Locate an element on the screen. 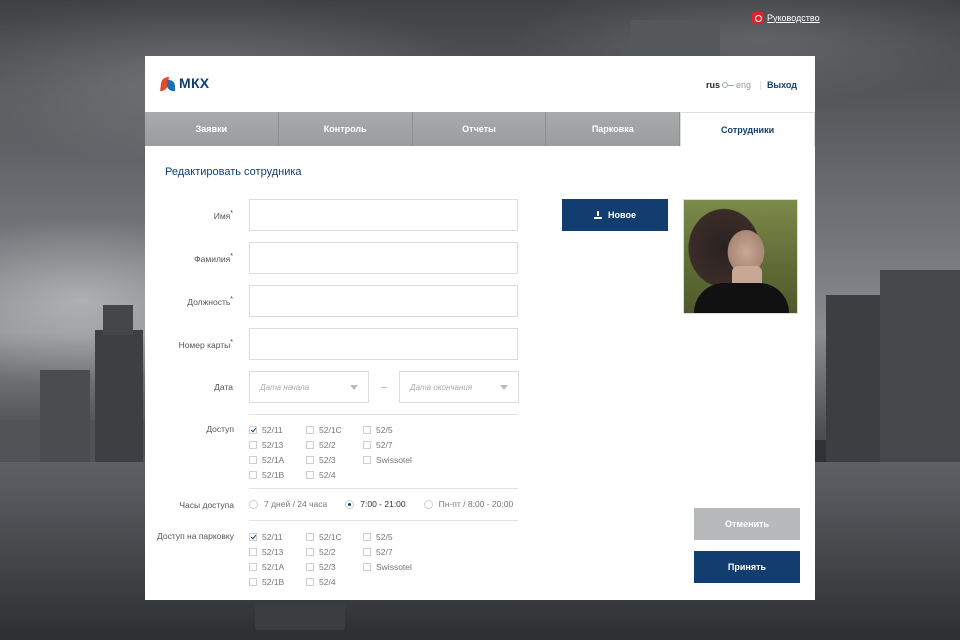  download-icon is located at coordinates (598, 215).